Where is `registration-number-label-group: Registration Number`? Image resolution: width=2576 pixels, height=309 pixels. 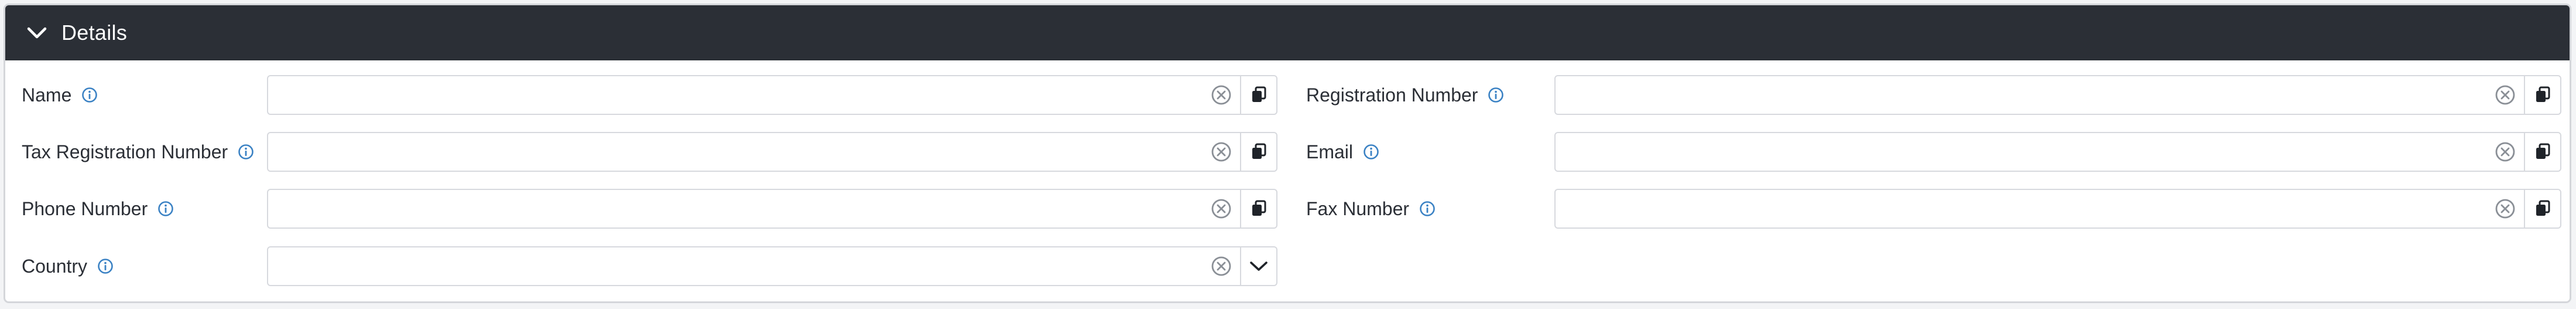
registration-number-label-group: Registration Number is located at coordinates (1405, 95).